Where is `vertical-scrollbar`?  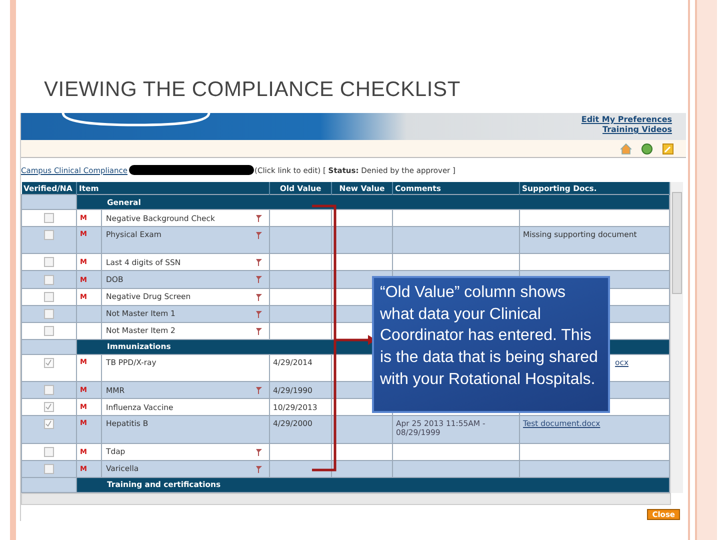
vertical-scrollbar is located at coordinates (677, 337).